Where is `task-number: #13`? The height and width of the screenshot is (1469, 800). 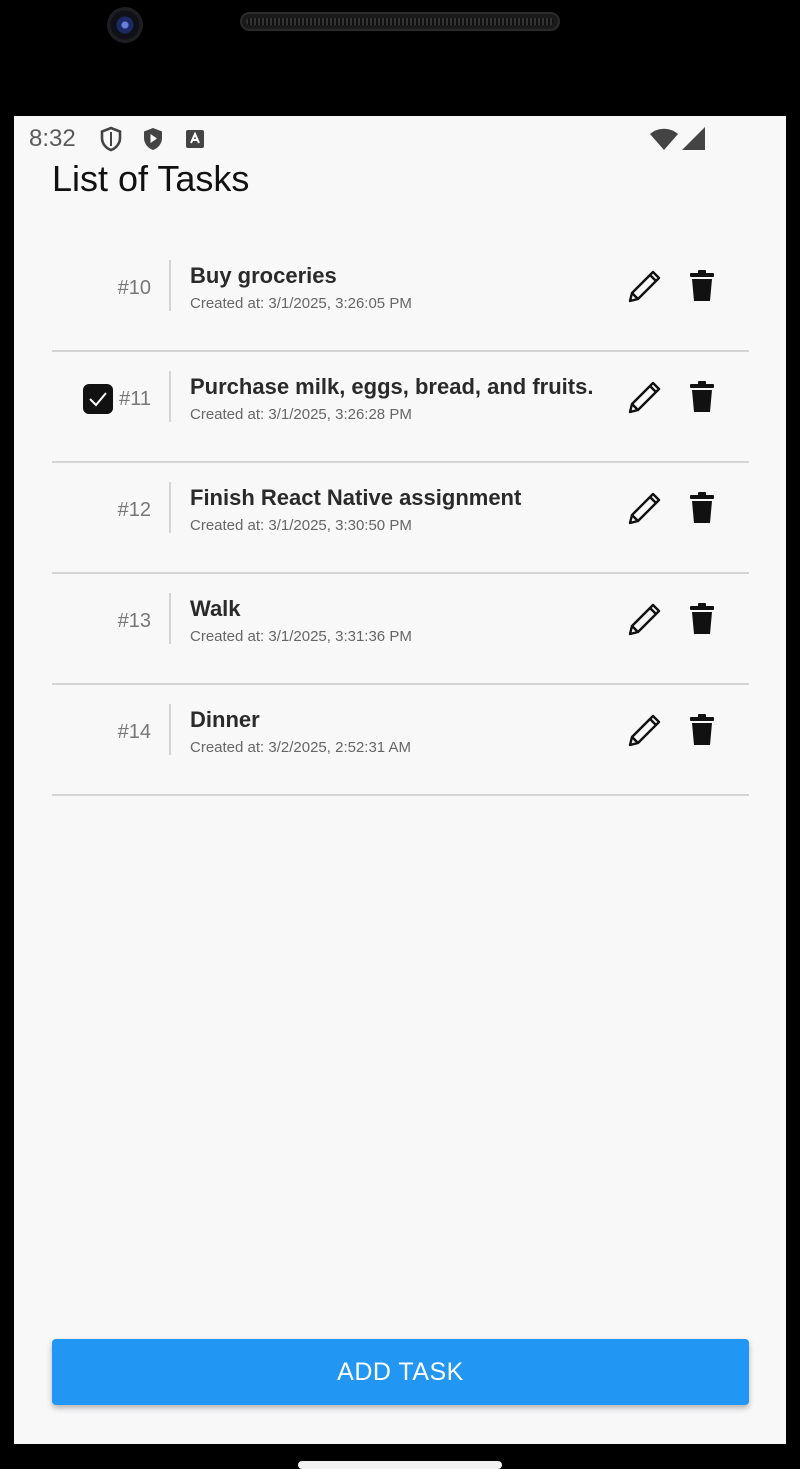
task-number: #13 is located at coordinates (134, 621).